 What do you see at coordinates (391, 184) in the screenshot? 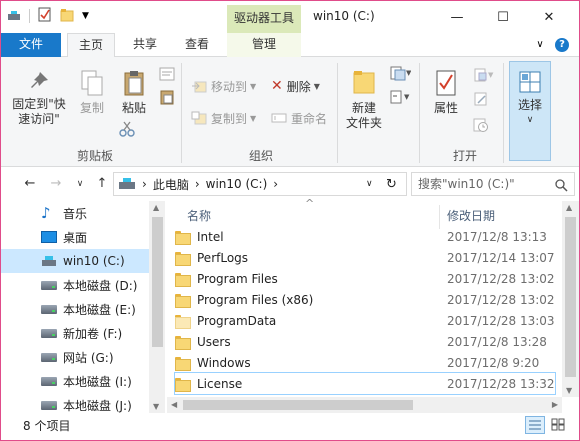
I see `refresh-button: ↻` at bounding box center [391, 184].